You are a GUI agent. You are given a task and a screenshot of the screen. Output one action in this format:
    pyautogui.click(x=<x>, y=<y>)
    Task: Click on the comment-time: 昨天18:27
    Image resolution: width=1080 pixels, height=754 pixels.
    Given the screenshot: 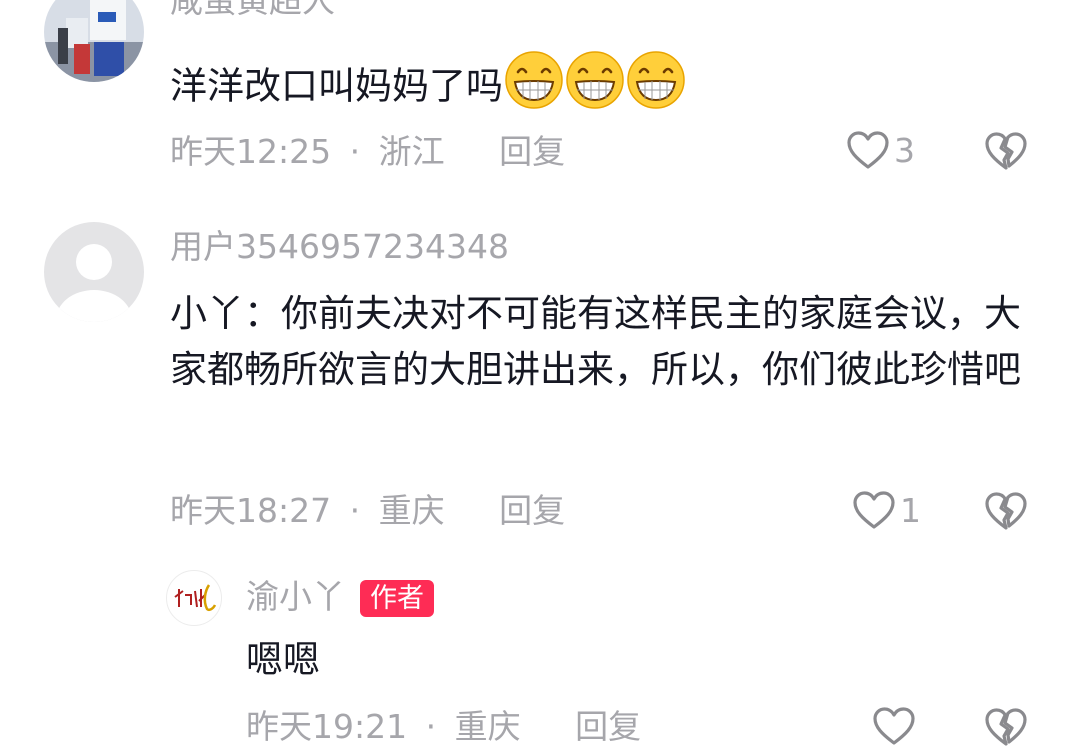 What is the action you would take?
    pyautogui.click(x=251, y=510)
    